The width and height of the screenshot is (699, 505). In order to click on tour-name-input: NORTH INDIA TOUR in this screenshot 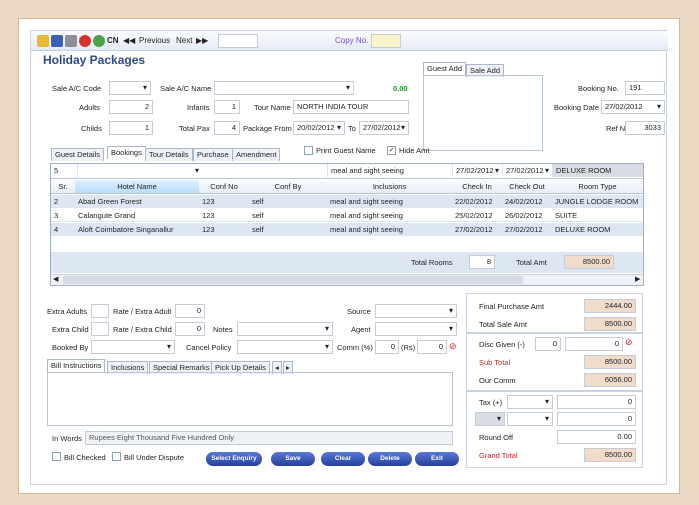, I will do `click(351, 107)`.